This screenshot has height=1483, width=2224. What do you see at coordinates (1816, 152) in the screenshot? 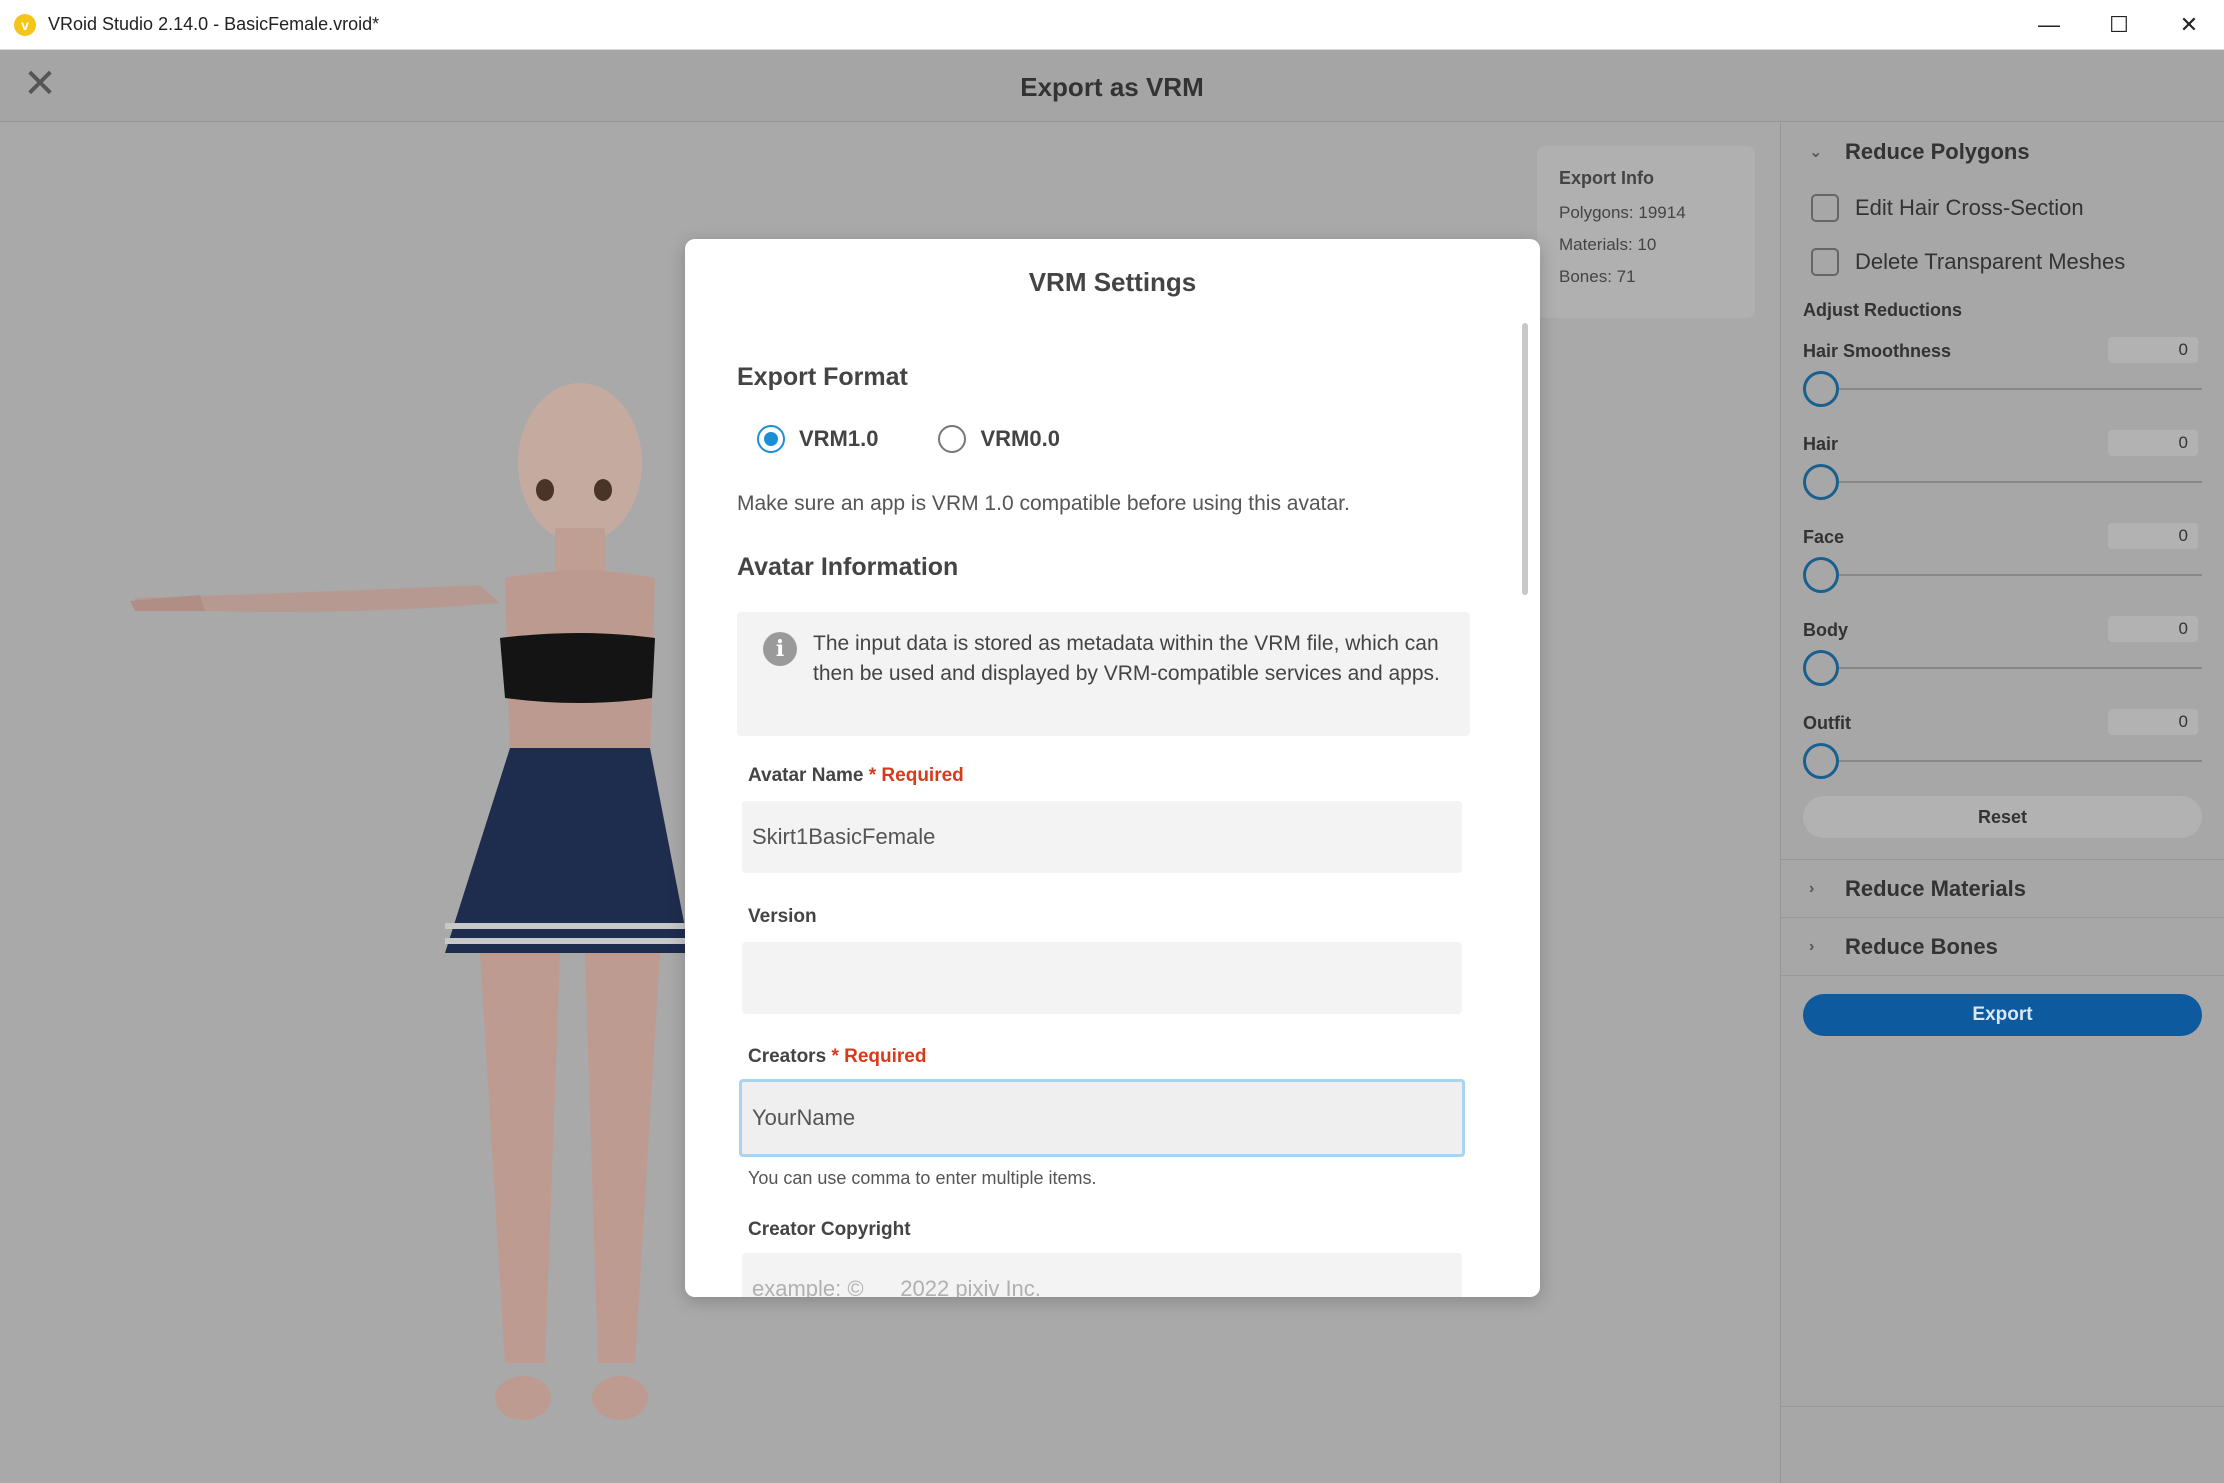
I see `chevron-down-icon: ⌄` at bounding box center [1816, 152].